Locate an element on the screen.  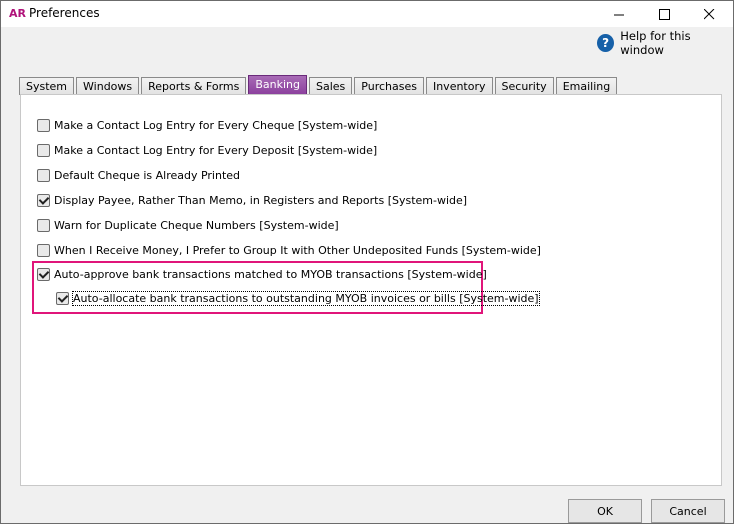
tab-label: Purchases is located at coordinates (389, 86).